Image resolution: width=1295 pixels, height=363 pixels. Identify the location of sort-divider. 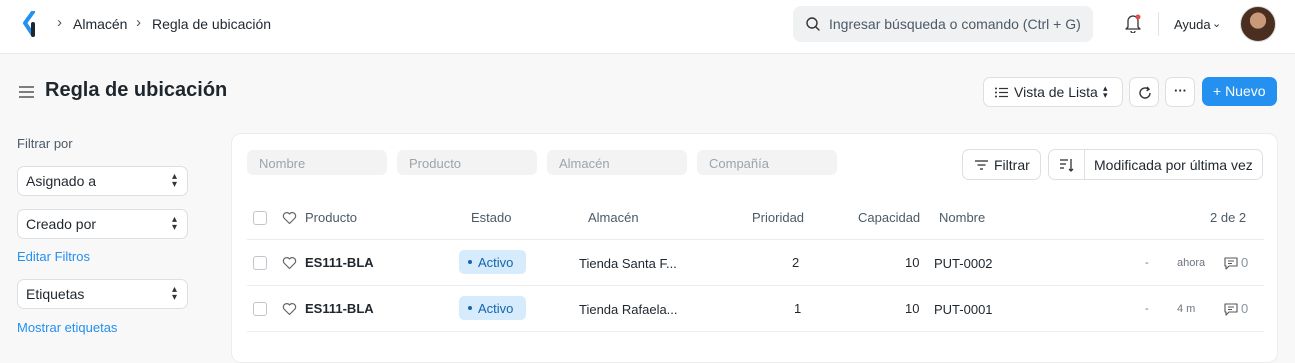
(1084, 164).